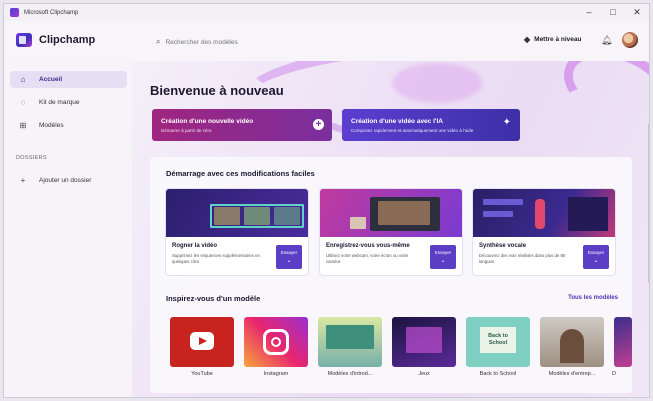 The height and width of the screenshot is (401, 653). I want to click on waveform-shape, so click(540, 214).